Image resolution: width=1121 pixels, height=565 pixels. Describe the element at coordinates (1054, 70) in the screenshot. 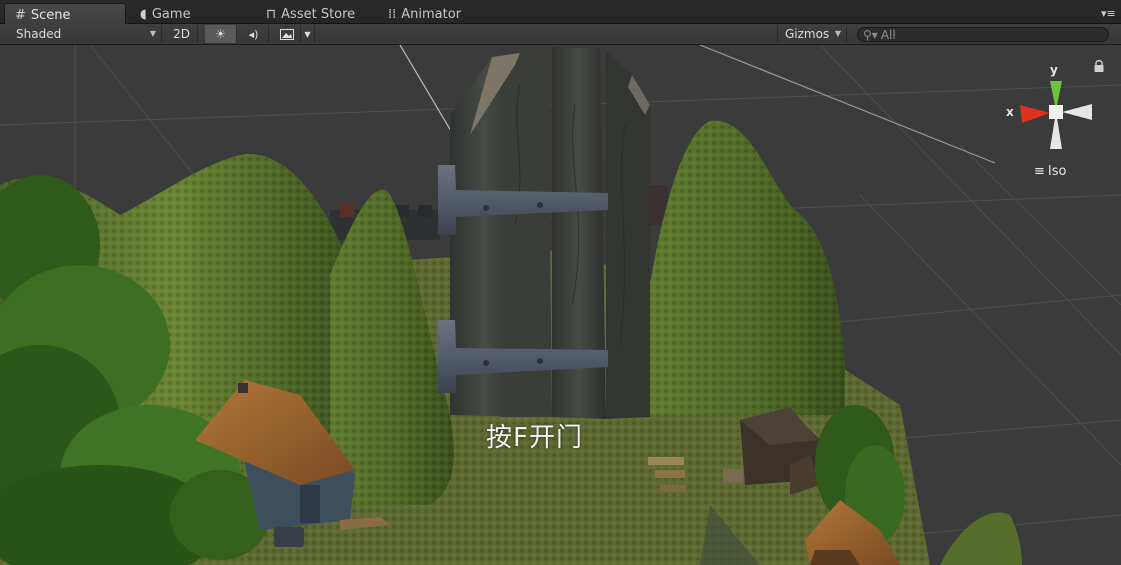

I see `gizmo-y-label: y` at that location.